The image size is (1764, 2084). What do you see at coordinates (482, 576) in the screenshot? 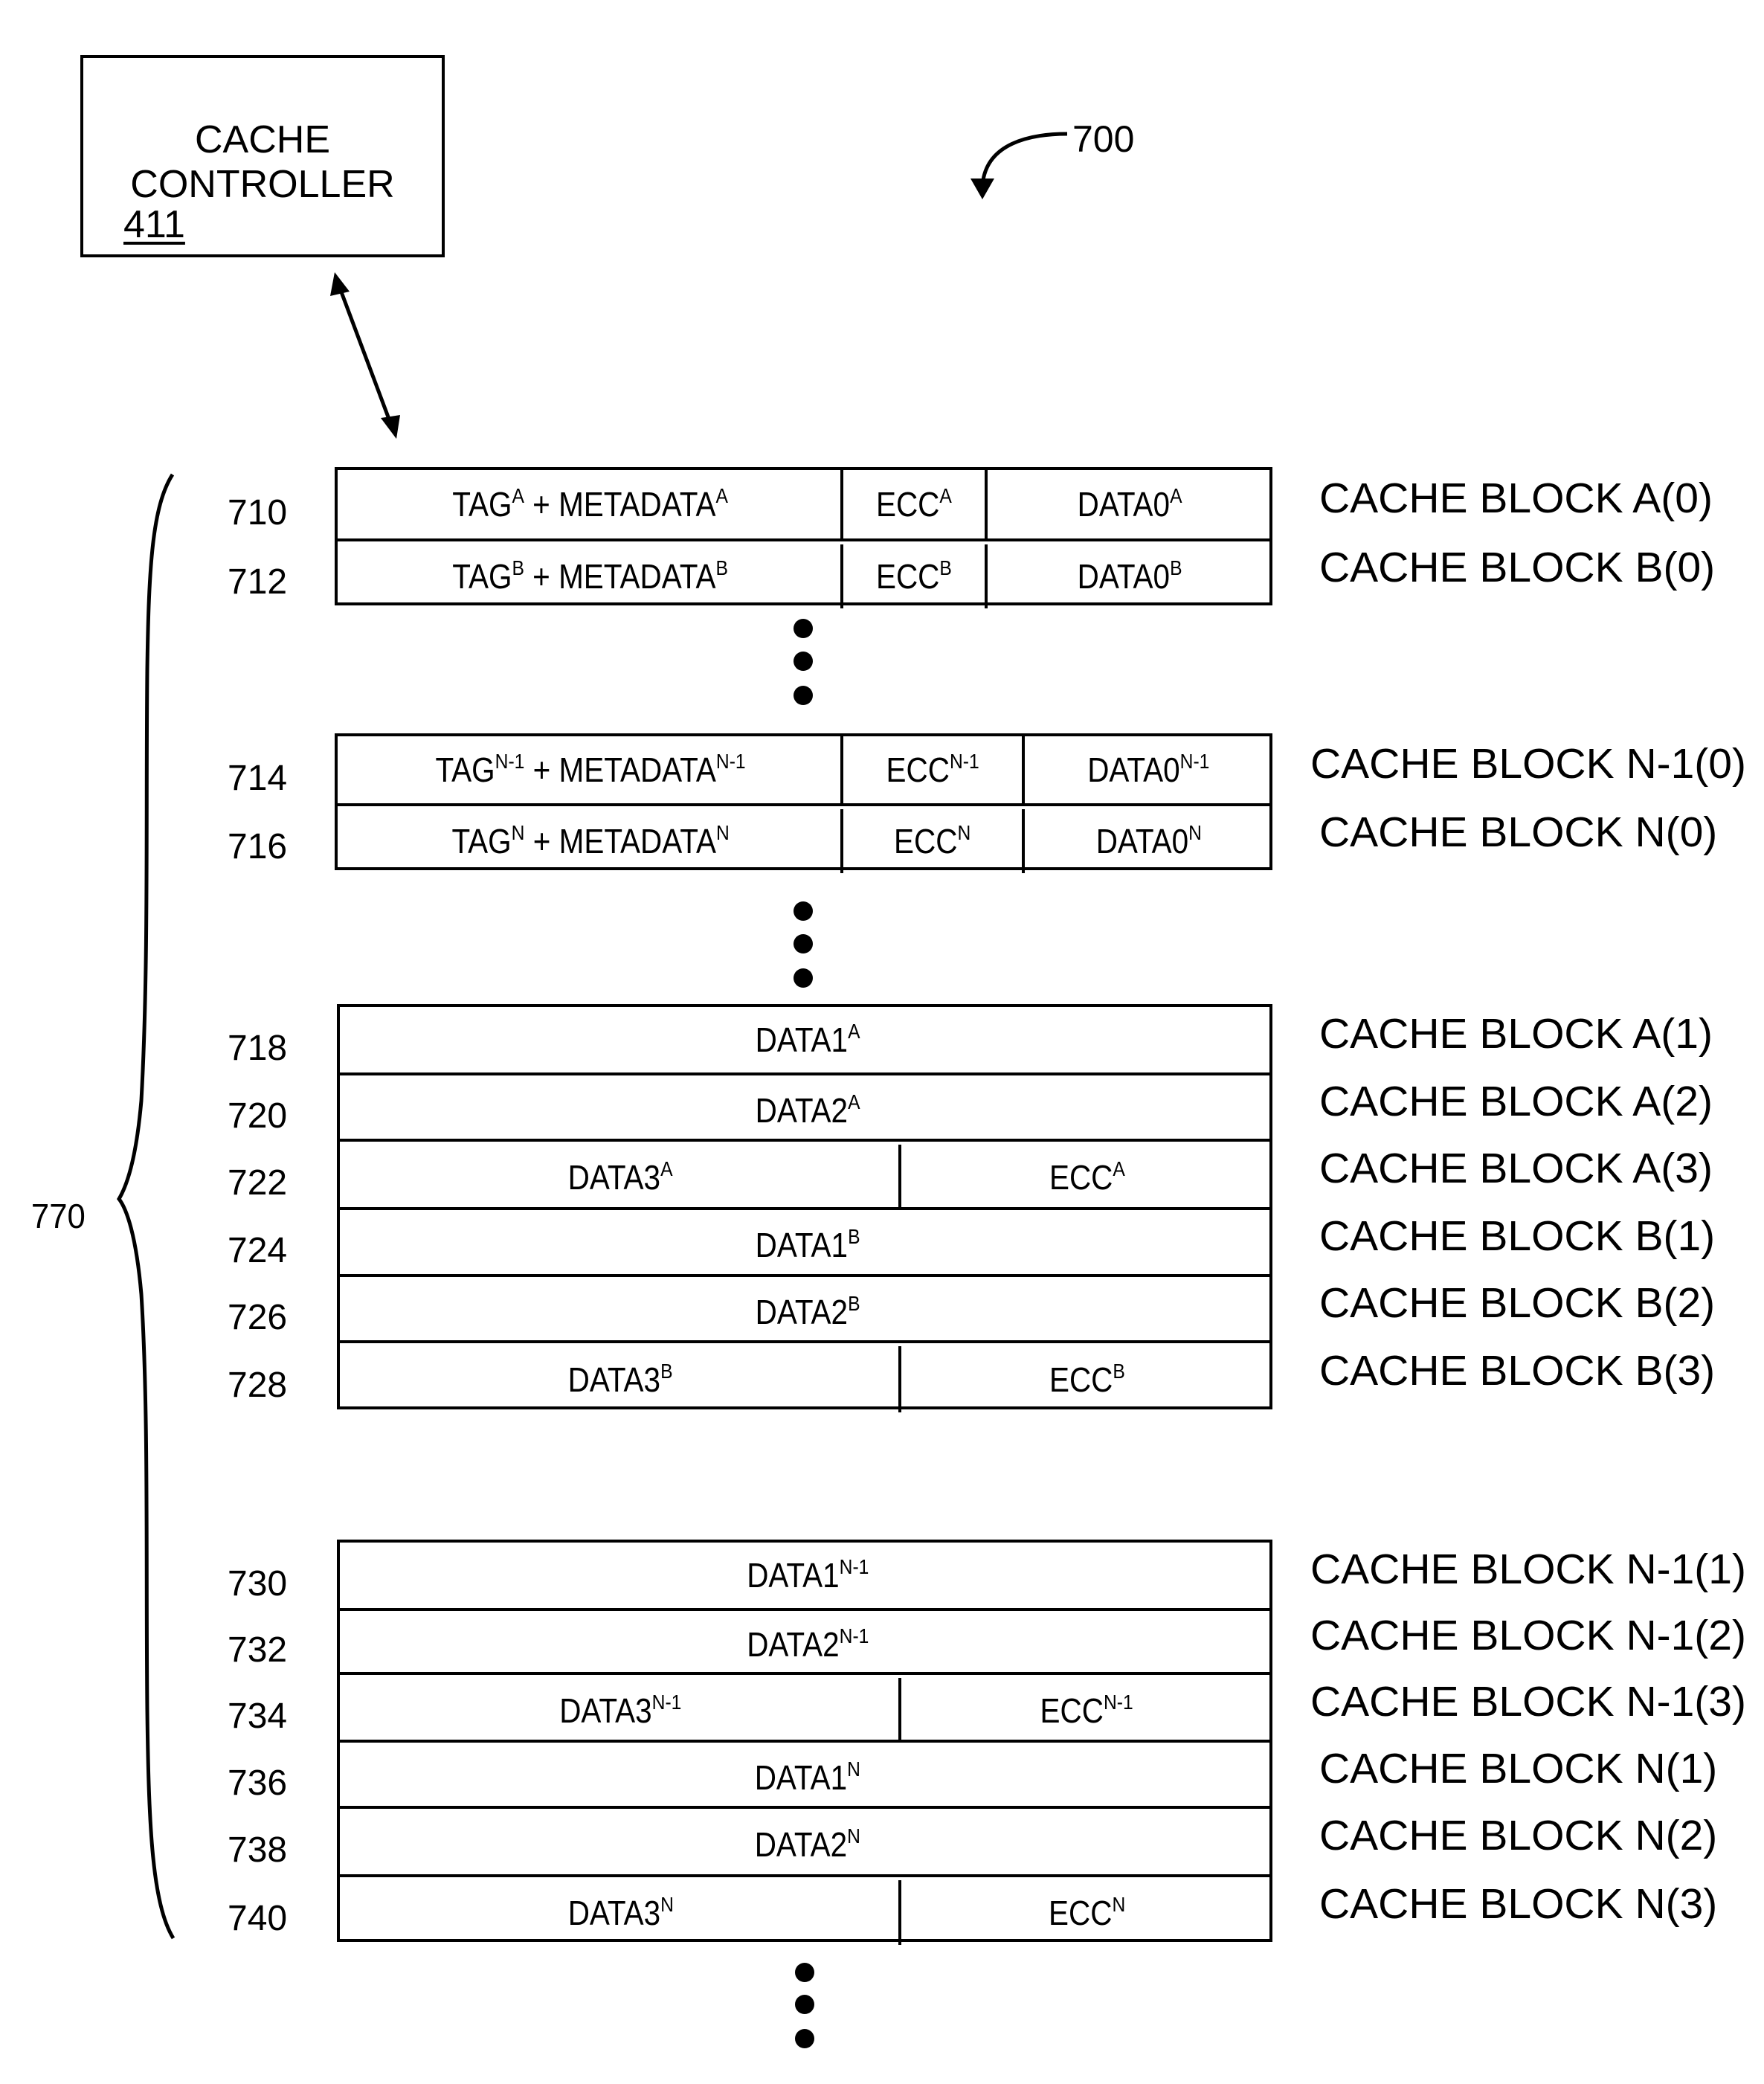
I see `cell-main-text: TAG` at bounding box center [482, 576].